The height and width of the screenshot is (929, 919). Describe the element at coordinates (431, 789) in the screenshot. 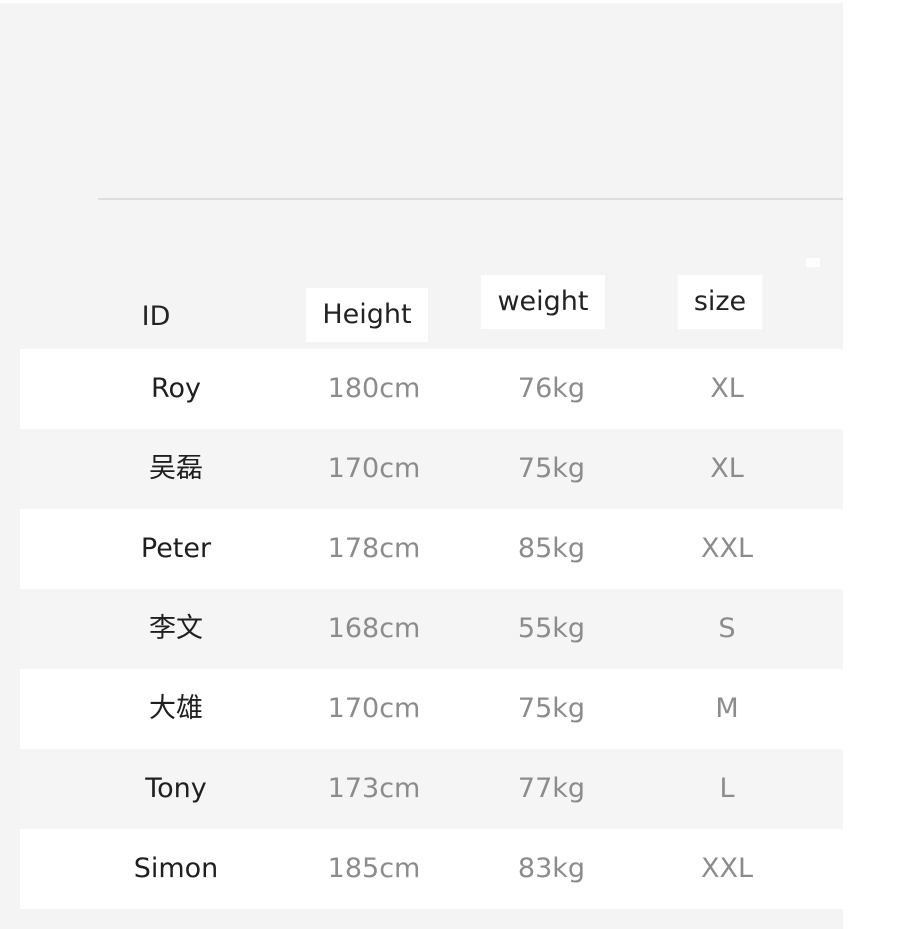

I see `table-row: Tony 173cm 77kg L` at that location.